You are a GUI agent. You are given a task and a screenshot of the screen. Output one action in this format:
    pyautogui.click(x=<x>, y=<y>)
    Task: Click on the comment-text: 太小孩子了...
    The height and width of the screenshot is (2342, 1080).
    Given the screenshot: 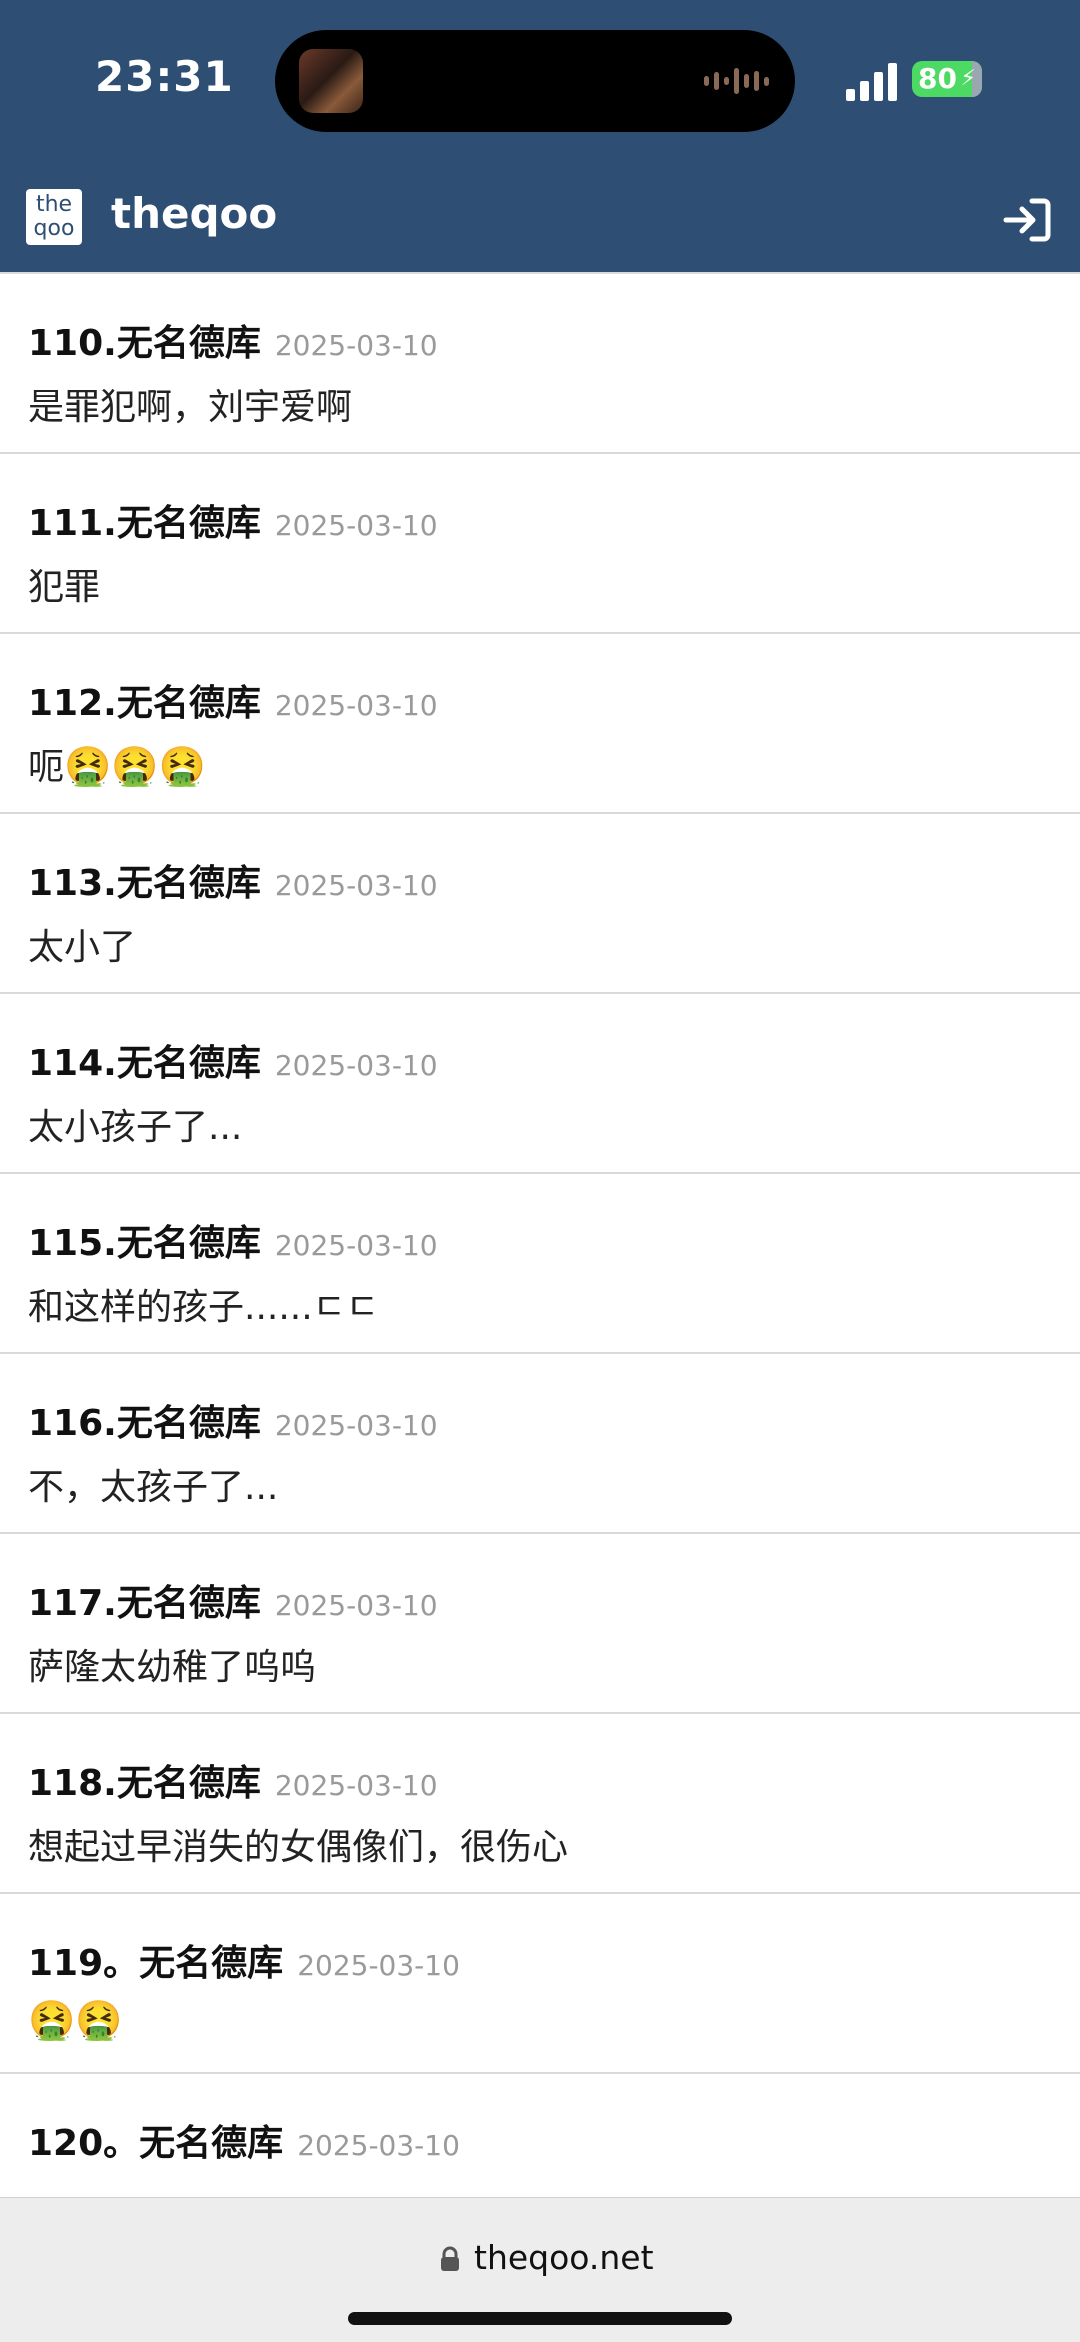 What is the action you would take?
    pyautogui.click(x=135, y=1127)
    